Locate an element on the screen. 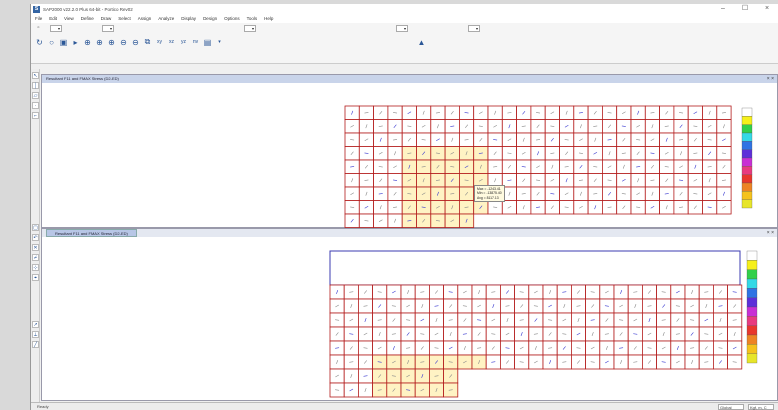 This screenshot has width=778, height=410. menu-tools: Tools is located at coordinates (252, 18).